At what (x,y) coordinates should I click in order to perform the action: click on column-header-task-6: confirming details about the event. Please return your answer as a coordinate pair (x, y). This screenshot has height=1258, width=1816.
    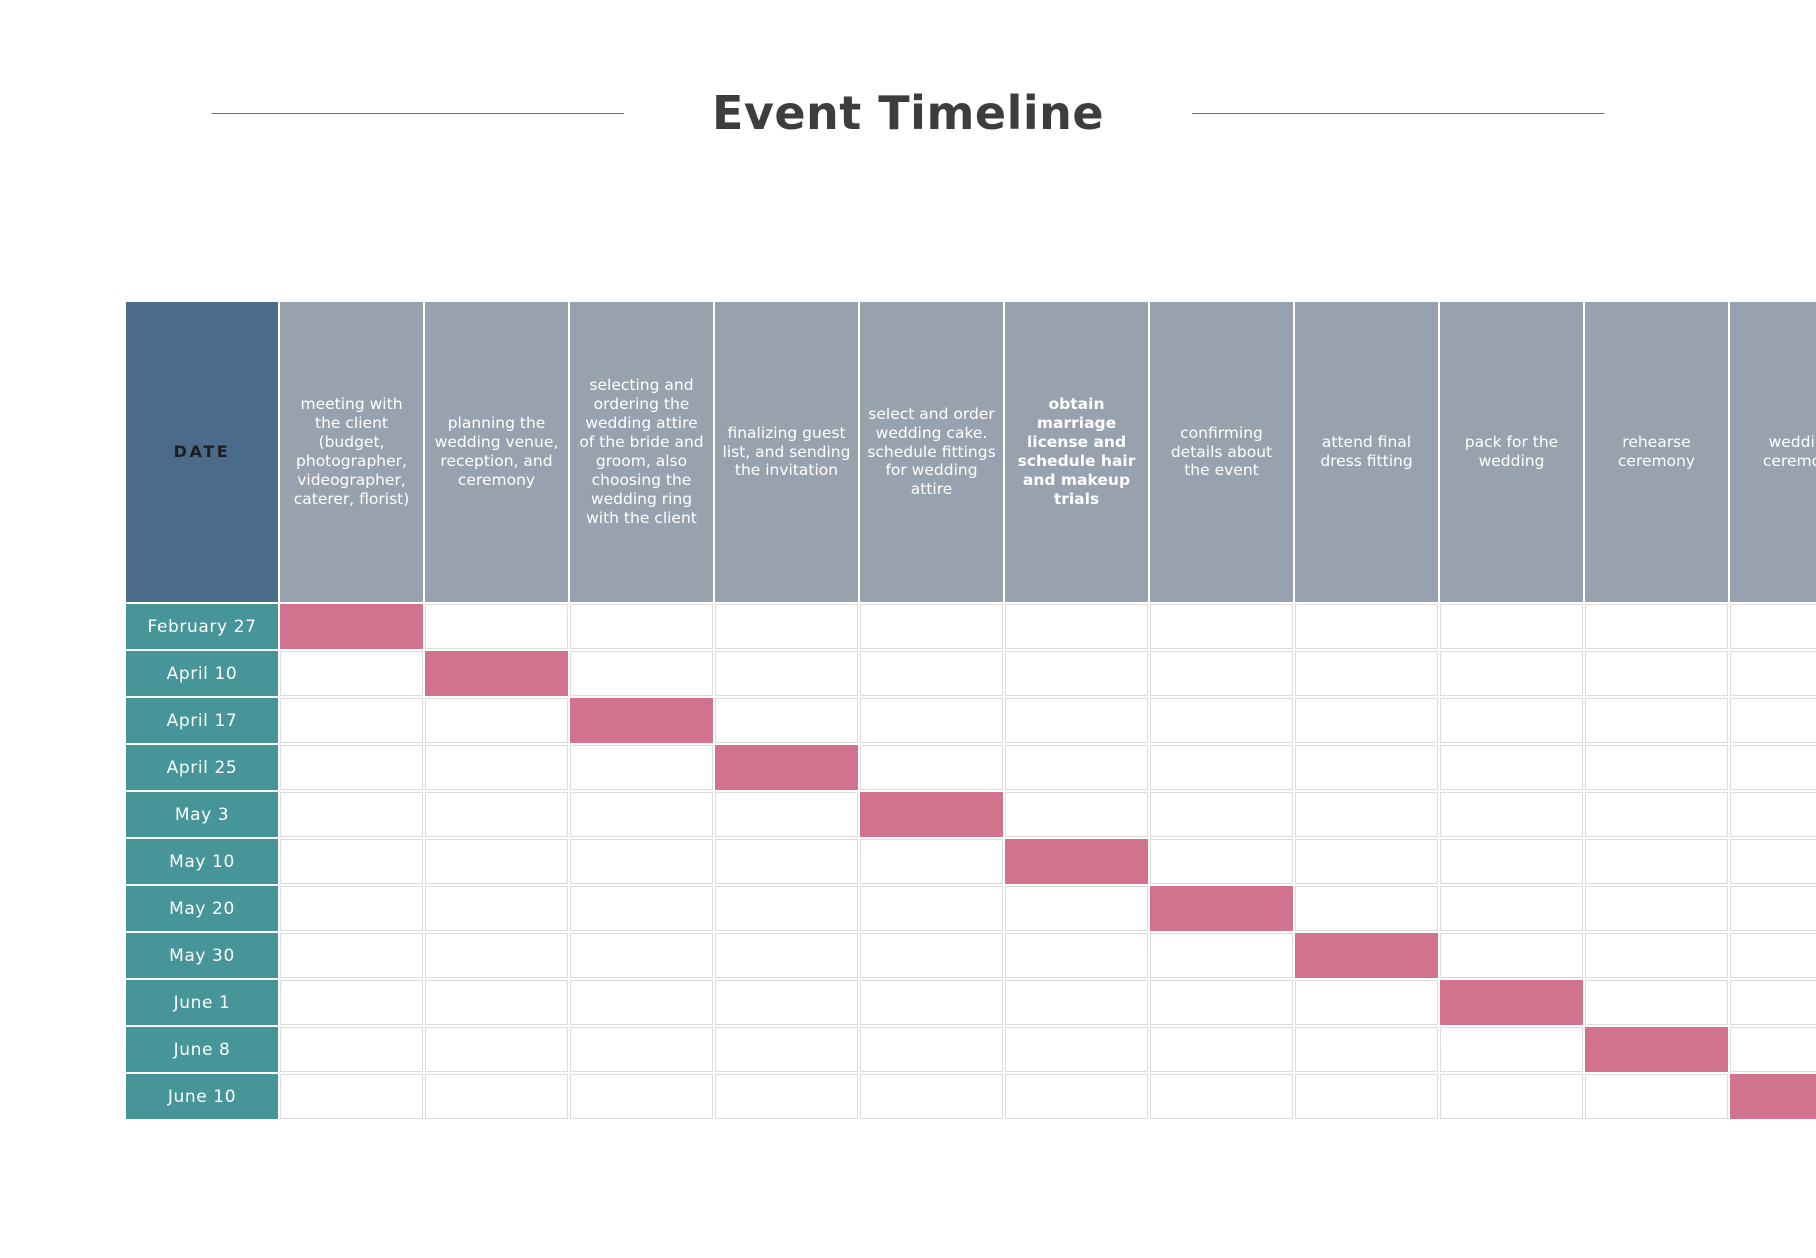
    Looking at the image, I should click on (1221, 452).